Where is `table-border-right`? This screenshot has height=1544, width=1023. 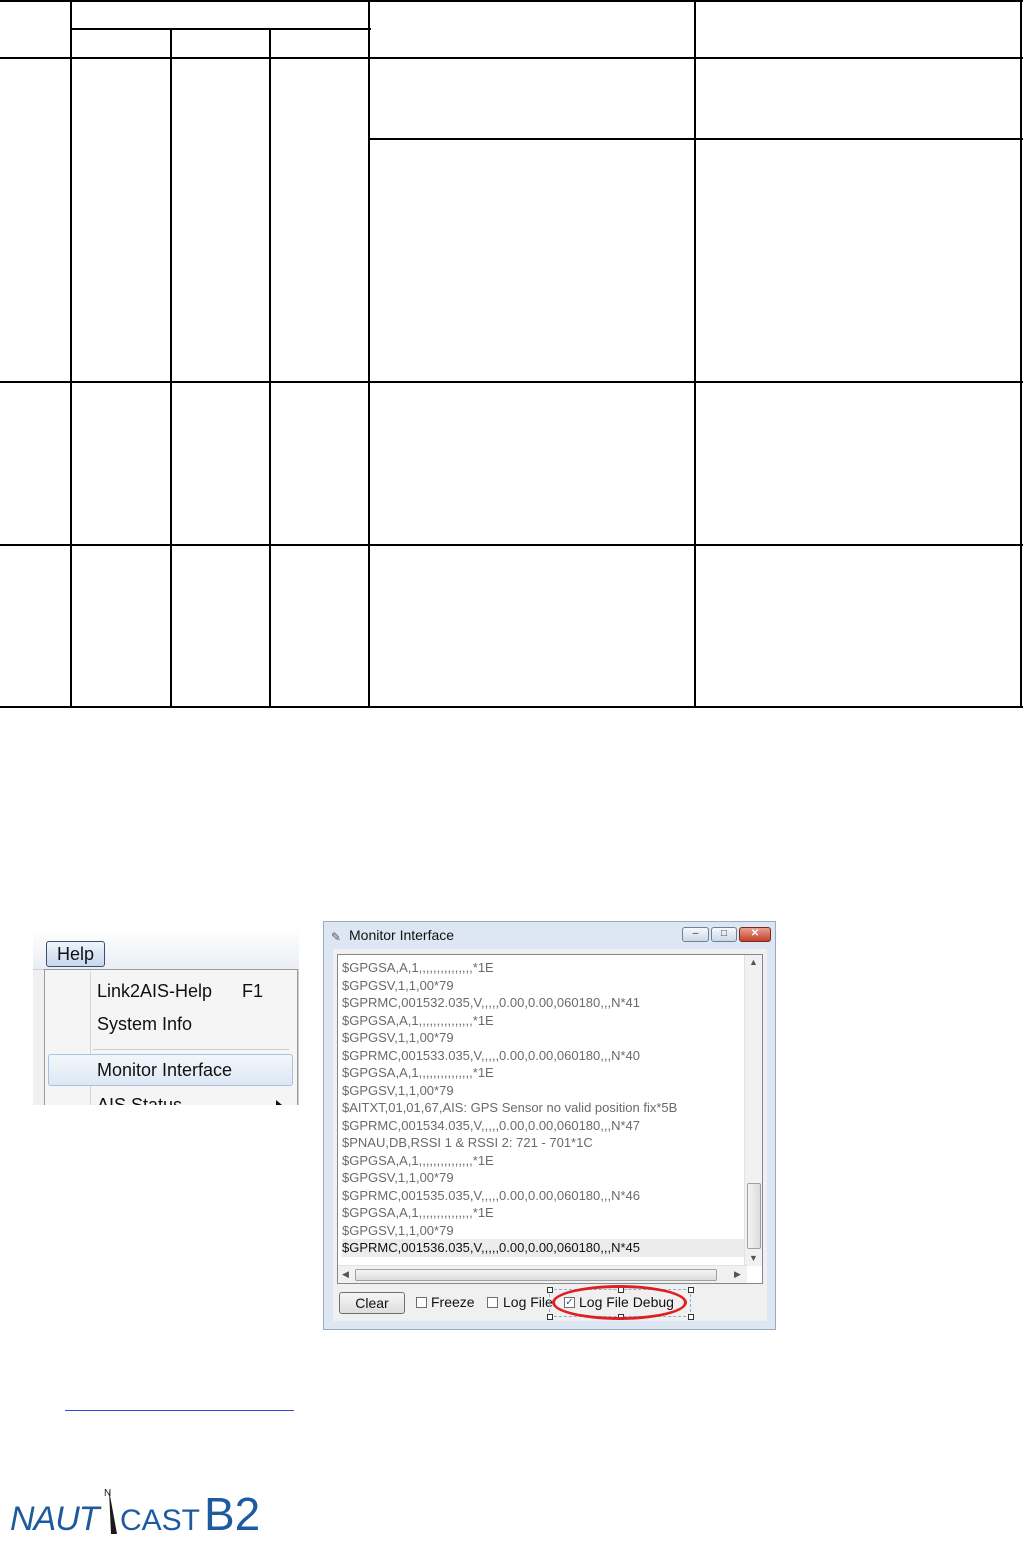 table-border-right is located at coordinates (1021, 354).